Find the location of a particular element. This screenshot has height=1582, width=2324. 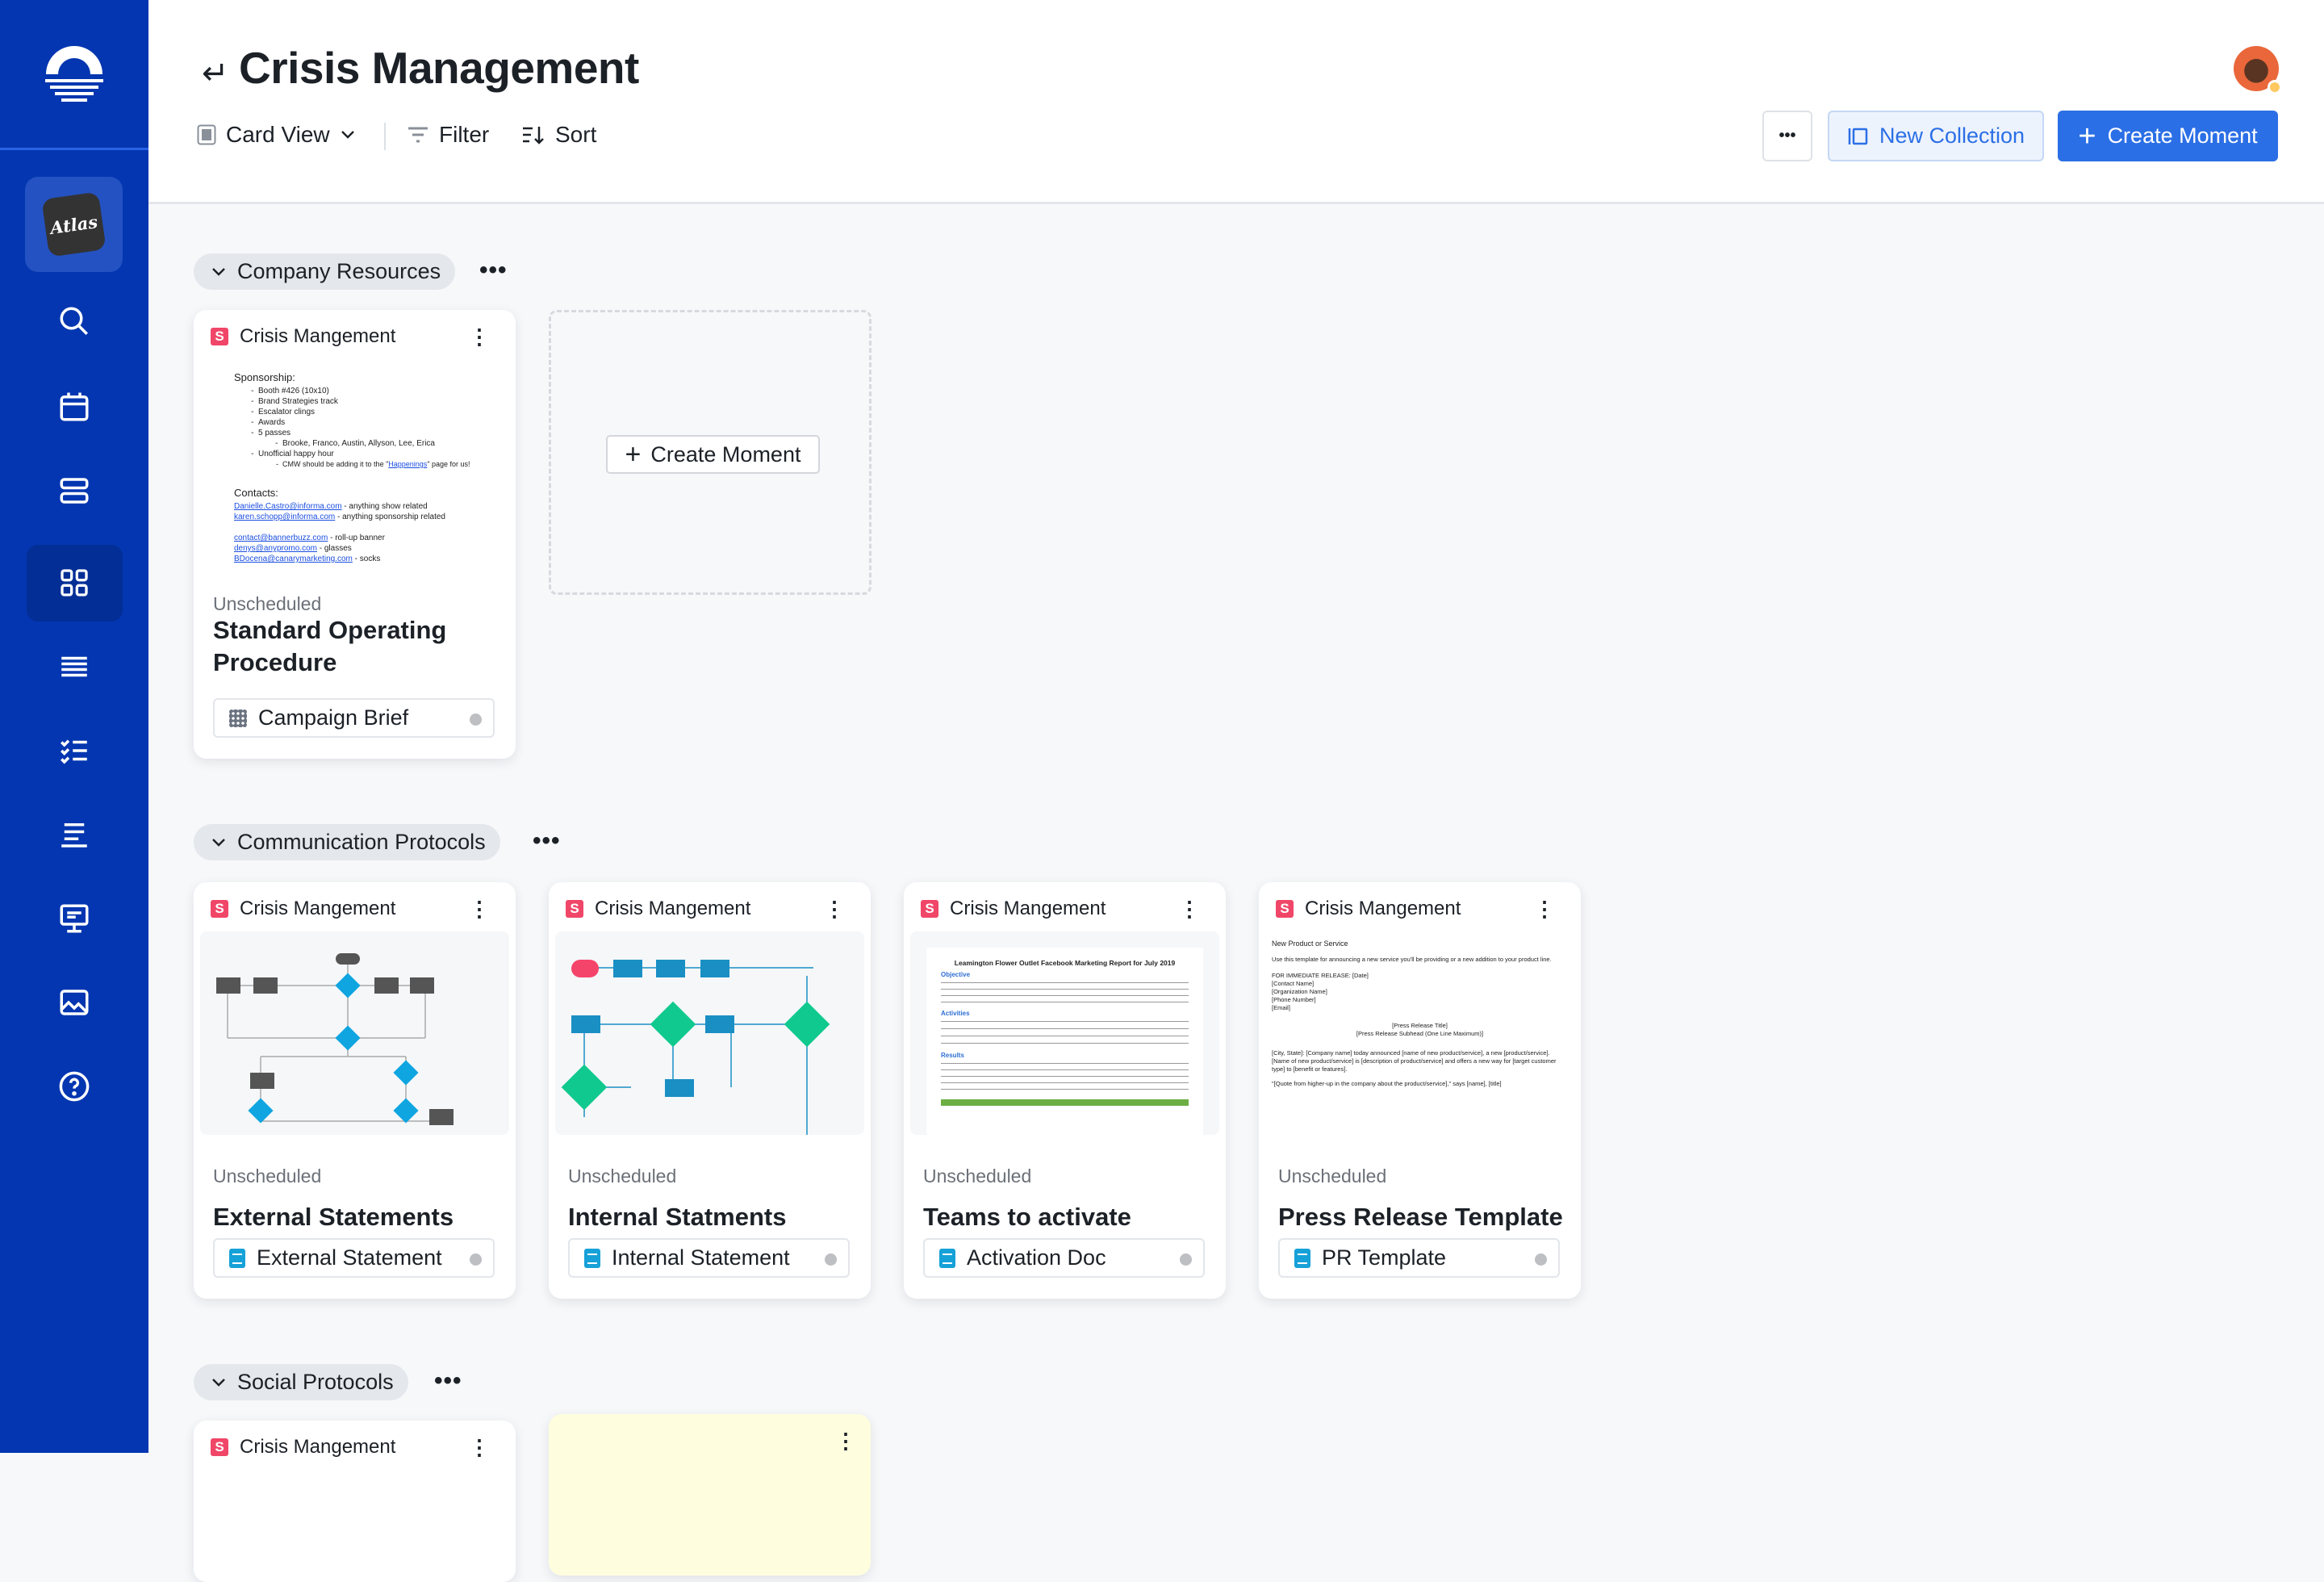

sidebar: Atlas is located at coordinates (74, 726).